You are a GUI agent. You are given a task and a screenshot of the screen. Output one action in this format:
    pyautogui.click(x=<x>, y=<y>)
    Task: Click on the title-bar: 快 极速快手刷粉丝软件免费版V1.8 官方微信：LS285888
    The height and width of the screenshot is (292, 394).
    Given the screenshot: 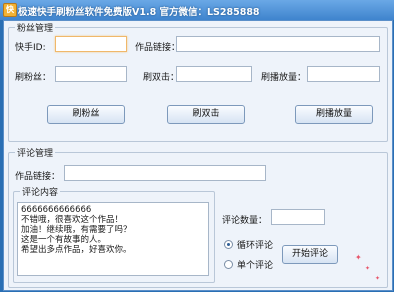 What is the action you would take?
    pyautogui.click(x=197, y=10)
    